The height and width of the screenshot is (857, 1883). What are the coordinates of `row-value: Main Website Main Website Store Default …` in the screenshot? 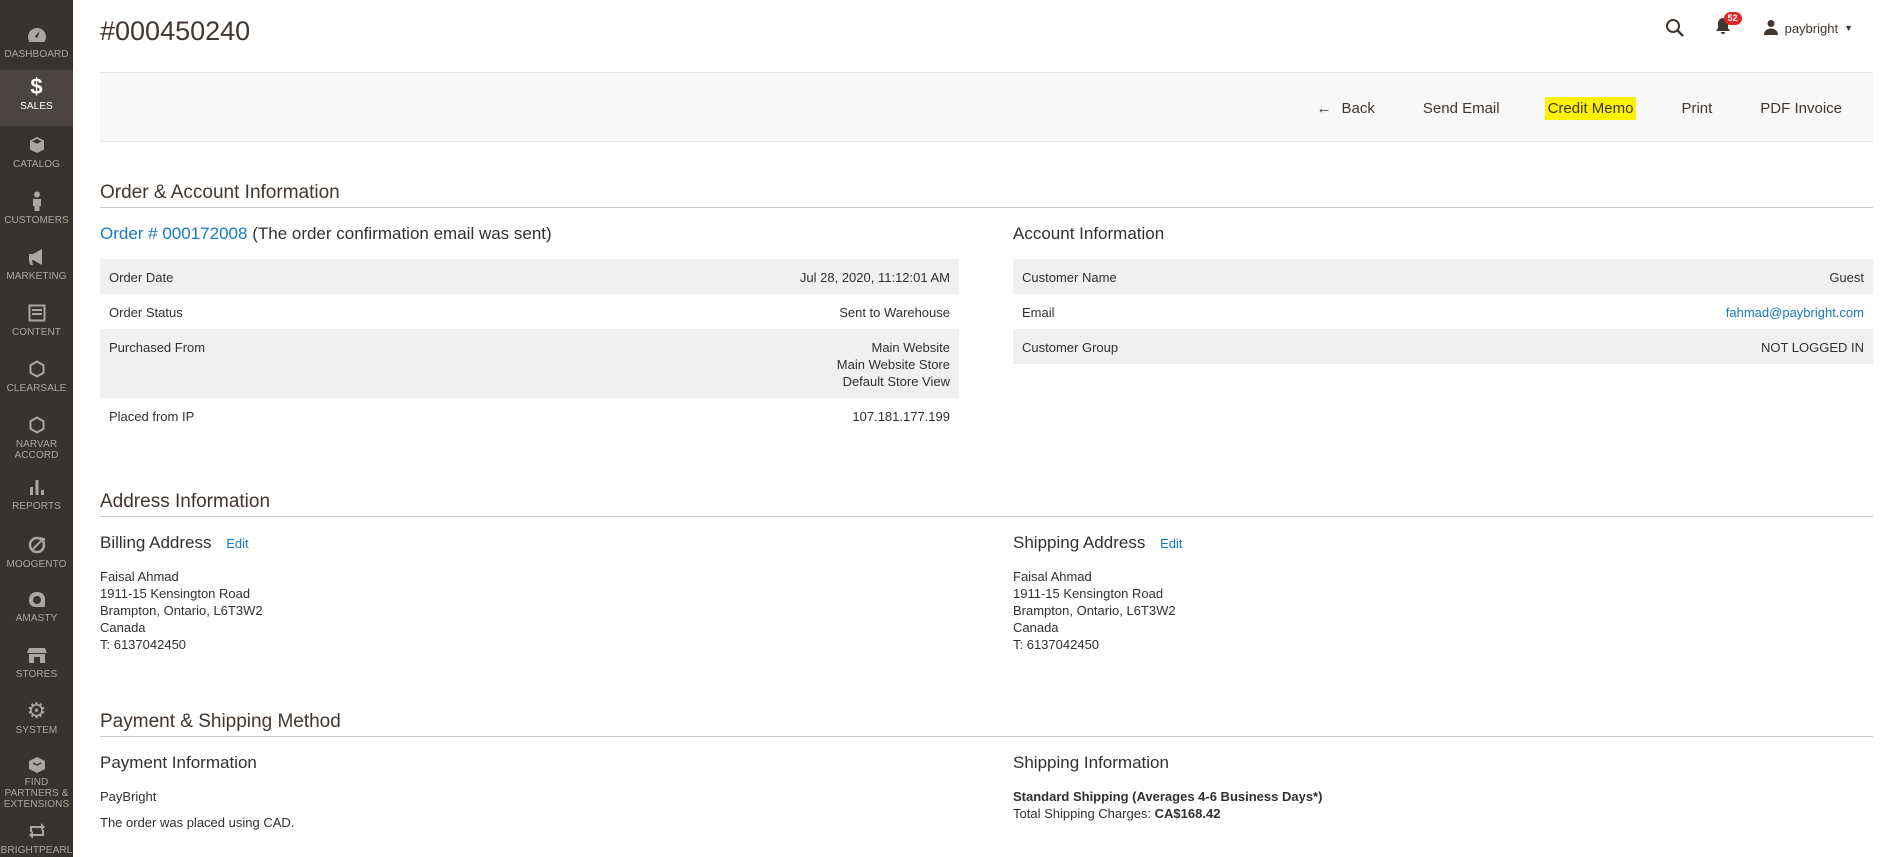 It's located at (703, 363).